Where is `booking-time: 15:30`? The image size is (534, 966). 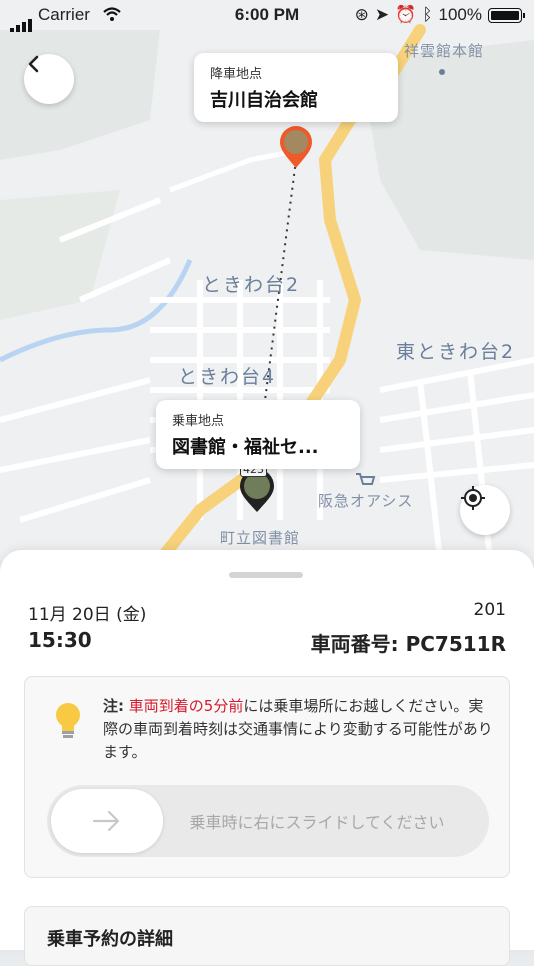
booking-time: 15:30 is located at coordinates (60, 640).